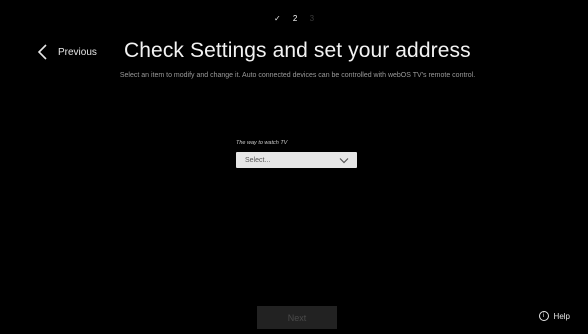  I want to click on help-label: Help, so click(561, 316).